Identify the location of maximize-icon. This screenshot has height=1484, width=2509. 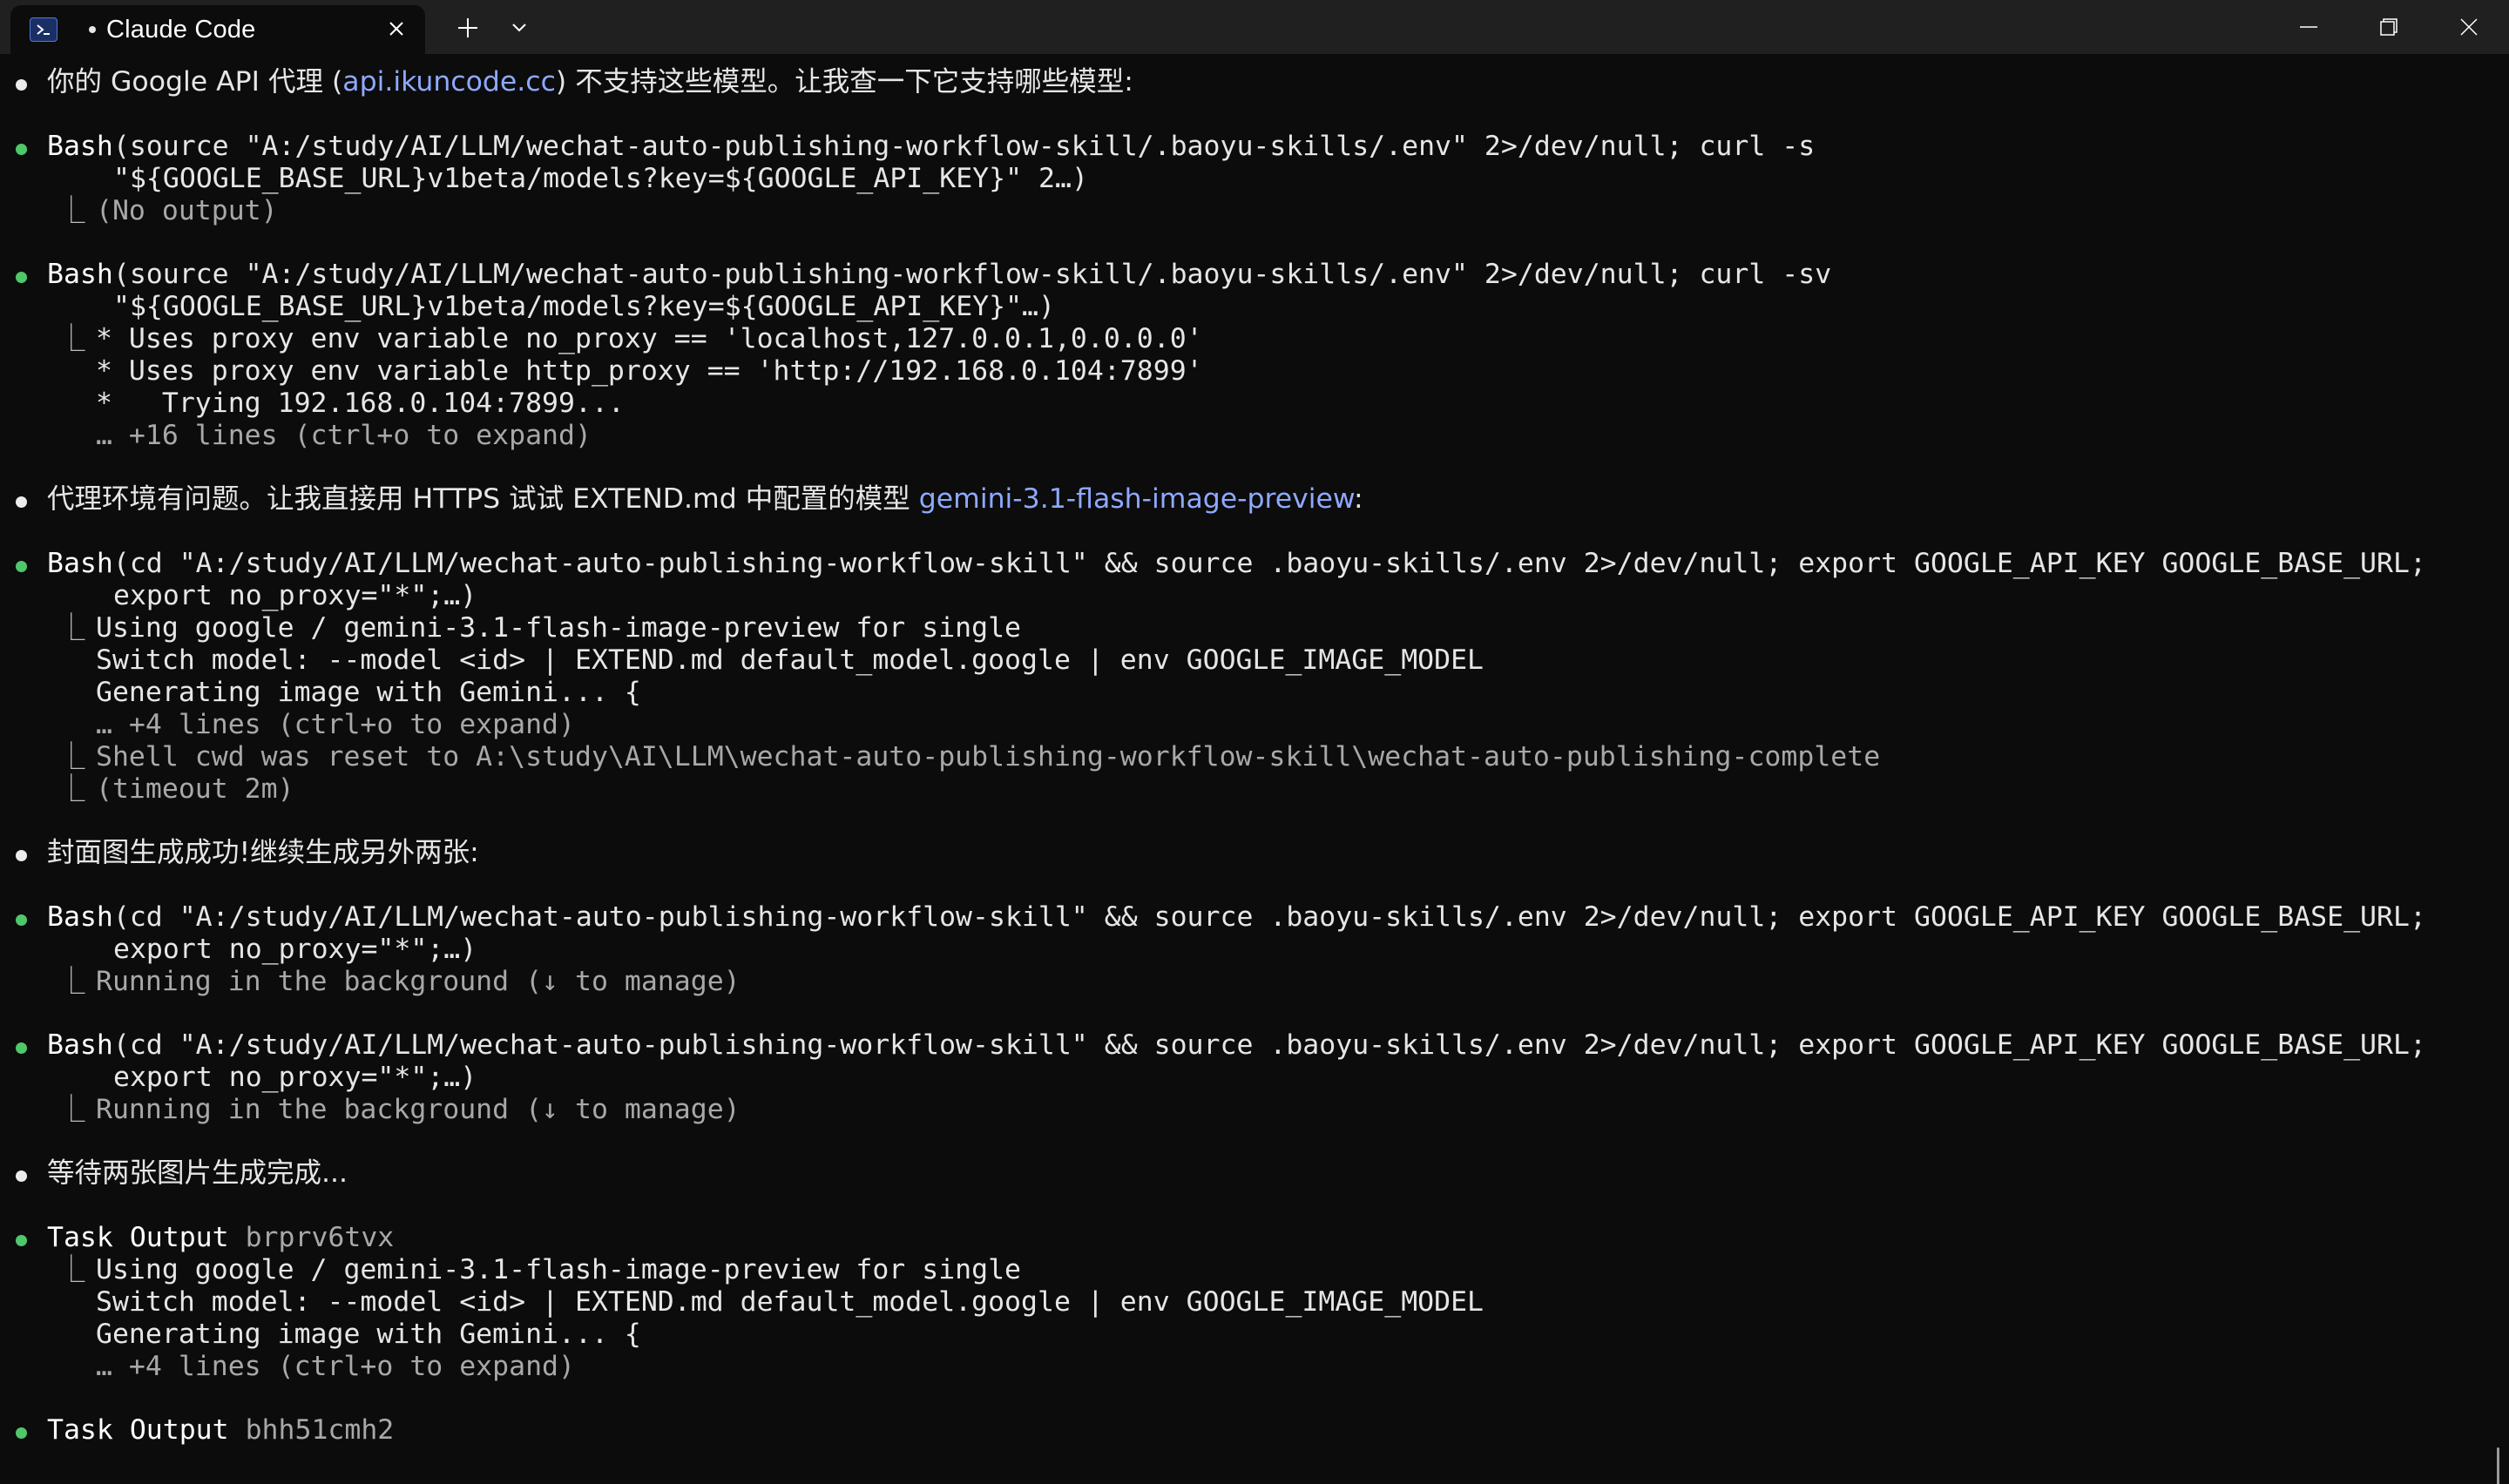
(2388, 27).